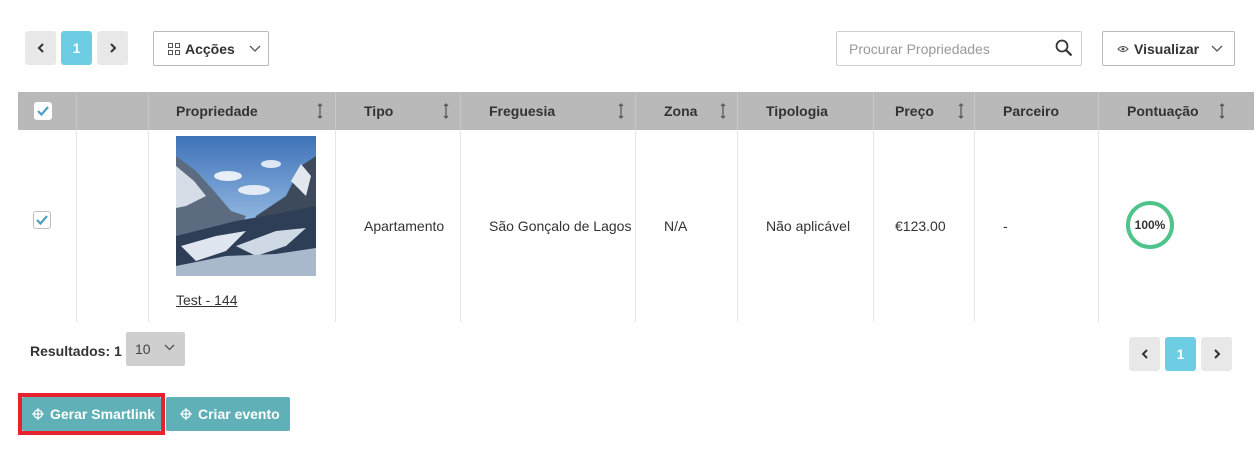  What do you see at coordinates (1031, 111) in the screenshot?
I see `col-header-parceiro: Parceiro` at bounding box center [1031, 111].